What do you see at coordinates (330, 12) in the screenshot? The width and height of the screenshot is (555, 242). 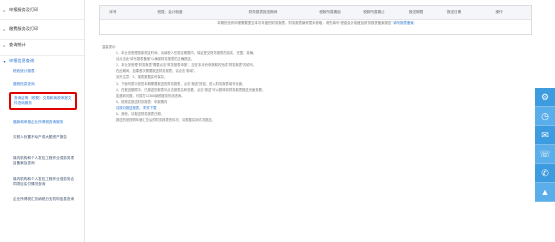 I see `column-header: 税款所属期起` at bounding box center [330, 12].